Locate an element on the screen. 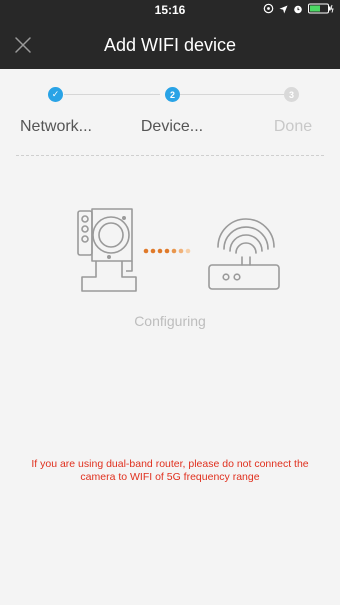  router-icon is located at coordinates (244, 254).